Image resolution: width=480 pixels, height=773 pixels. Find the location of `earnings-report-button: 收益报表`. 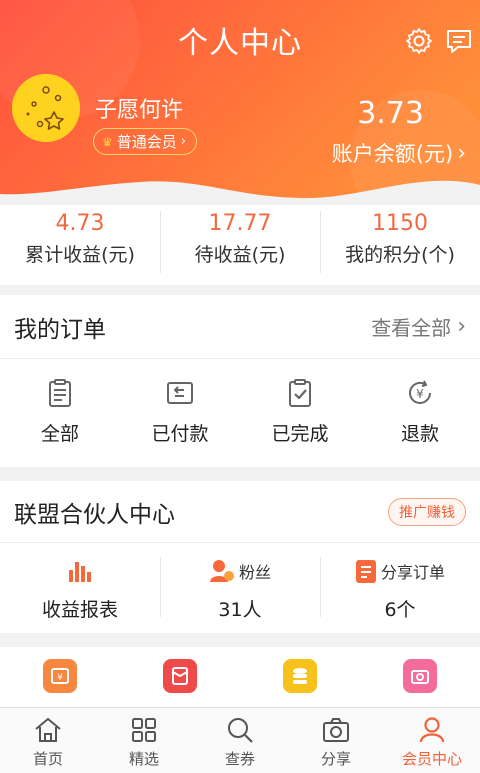

earnings-report-button: 收益报表 is located at coordinates (80, 587).